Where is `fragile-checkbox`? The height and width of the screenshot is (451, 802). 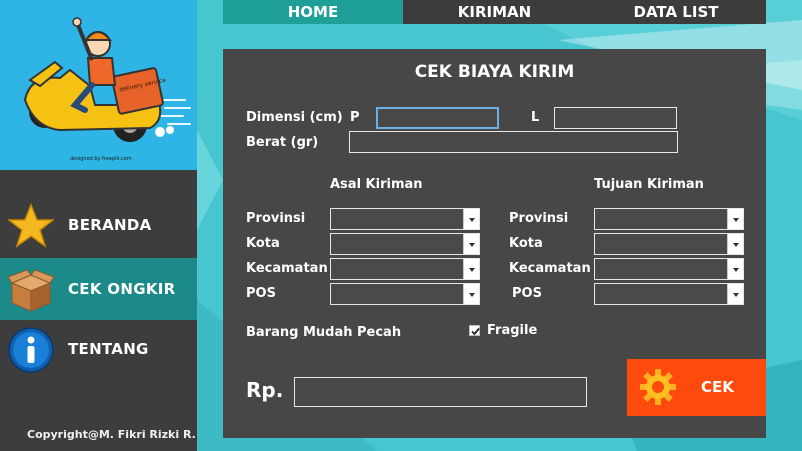 fragile-checkbox is located at coordinates (474, 330).